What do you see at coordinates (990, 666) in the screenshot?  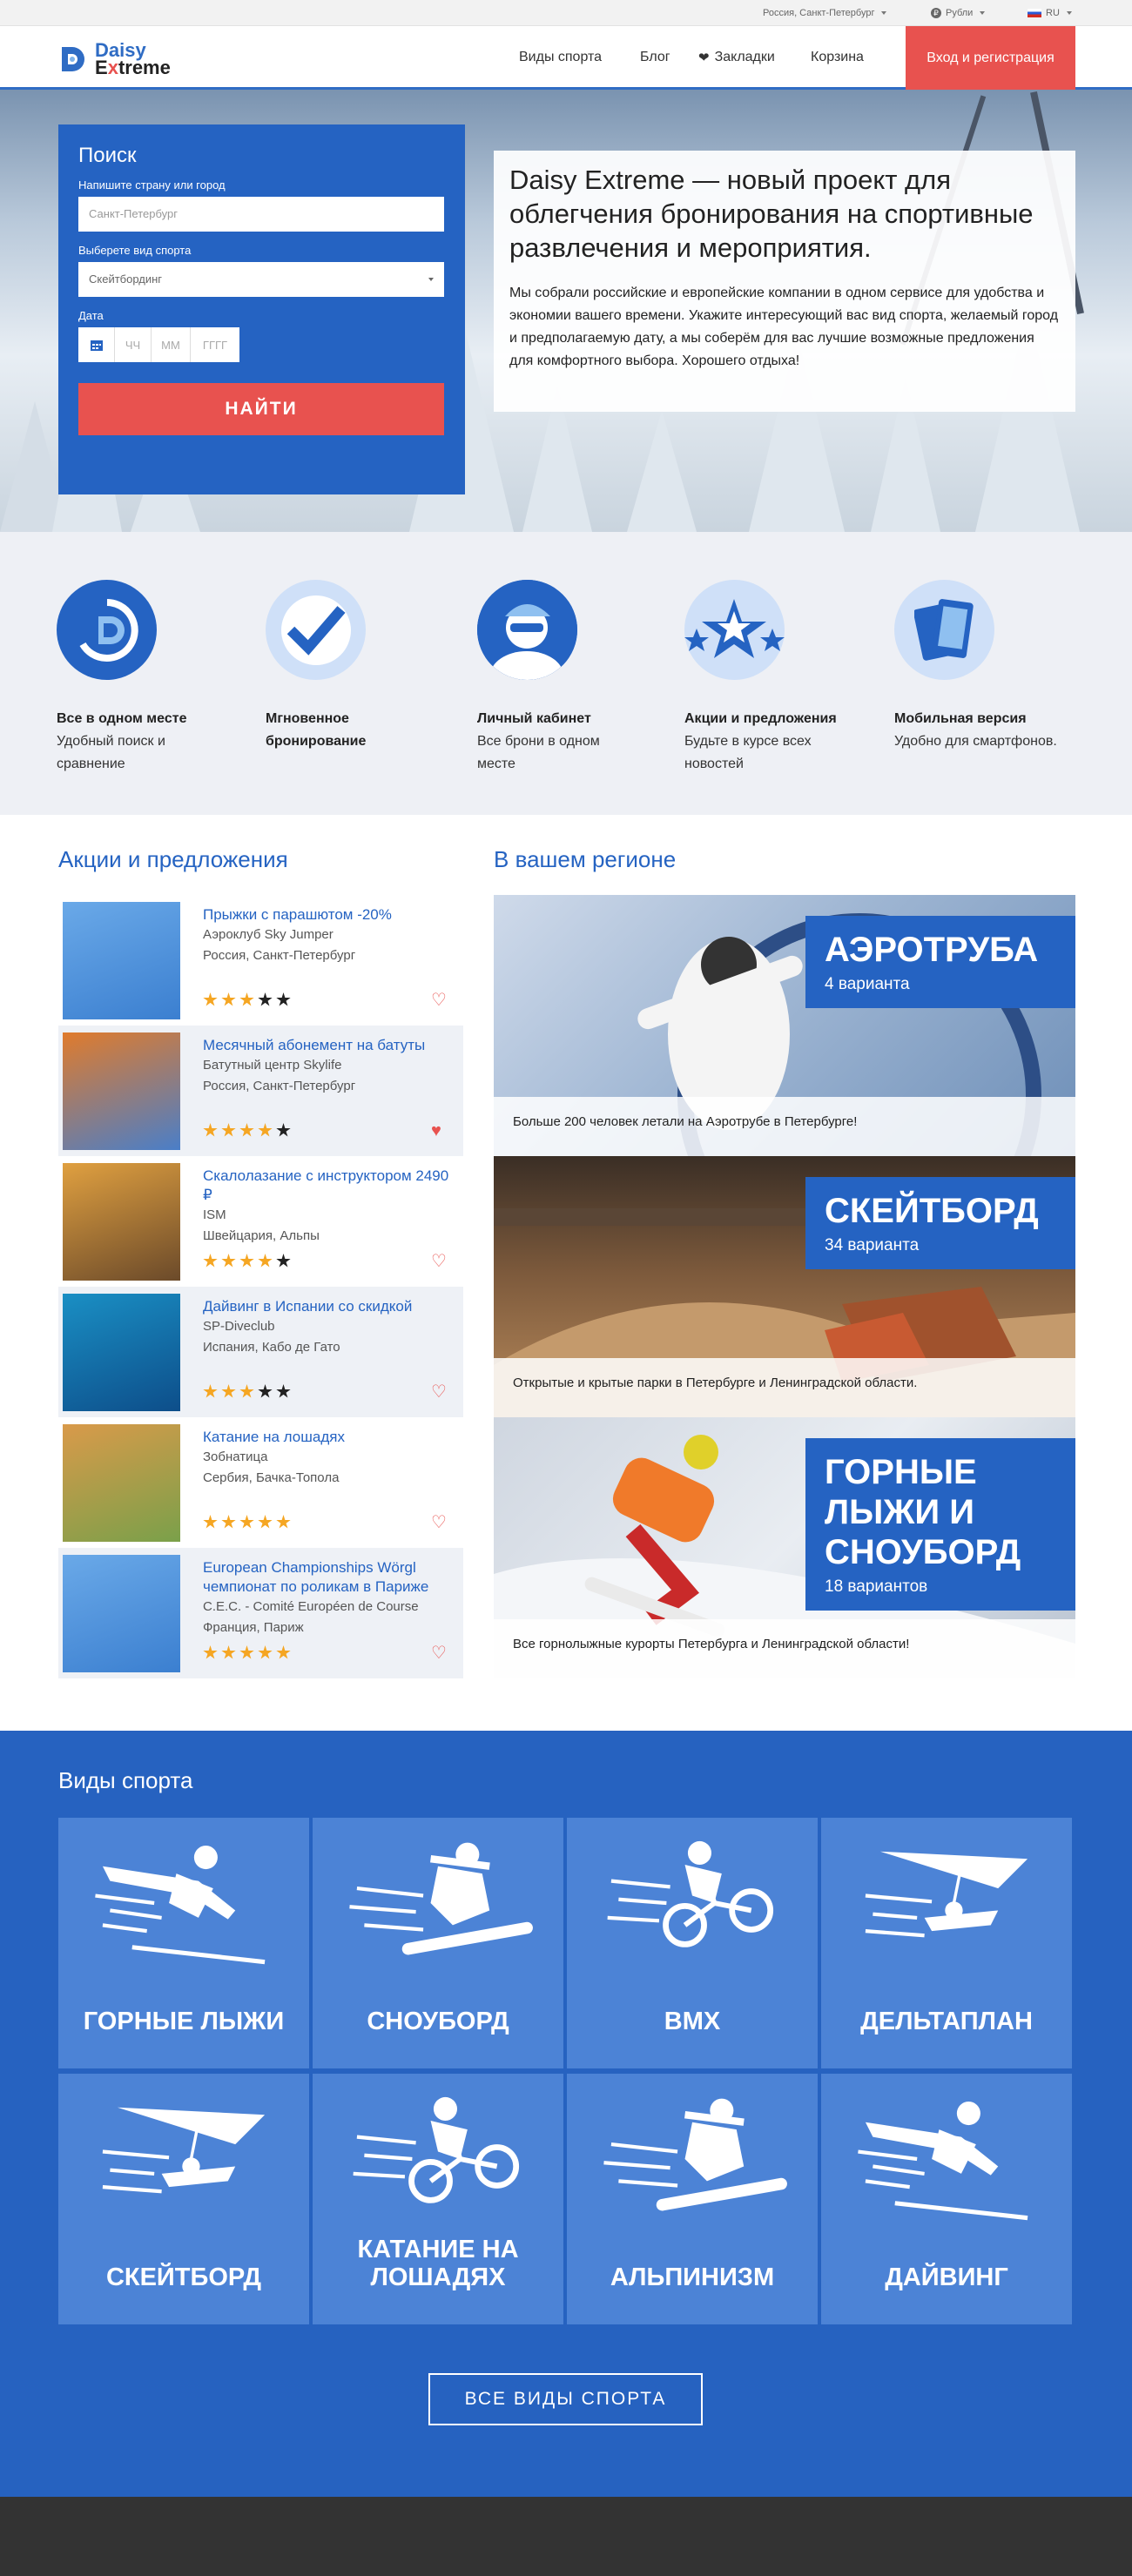 I see `feature-mobile: Мобильная версия Удобно для смартфонов.` at bounding box center [990, 666].